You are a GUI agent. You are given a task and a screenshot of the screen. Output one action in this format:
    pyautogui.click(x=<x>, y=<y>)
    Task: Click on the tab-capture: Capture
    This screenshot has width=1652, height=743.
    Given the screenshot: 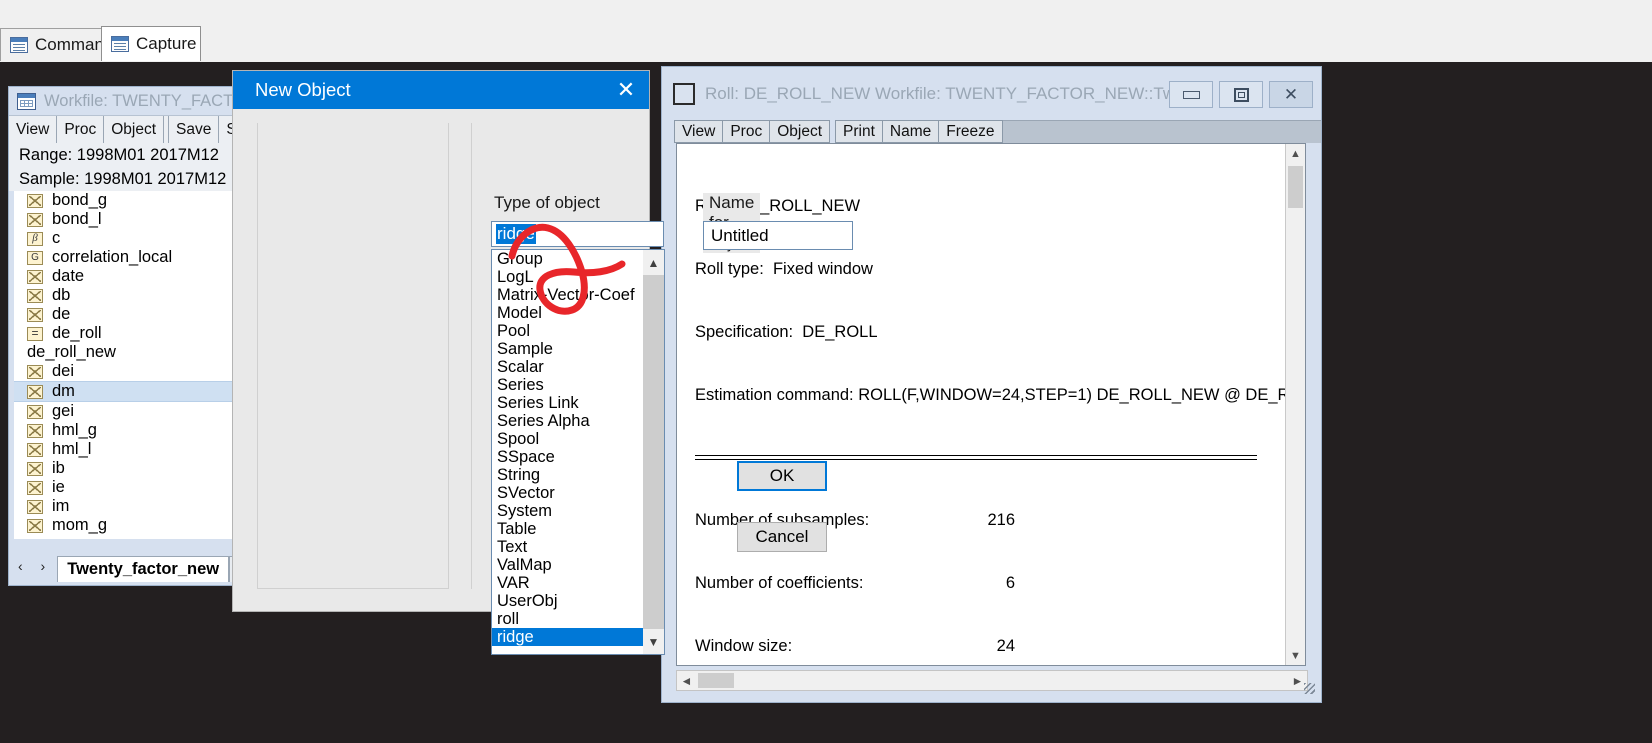 What is the action you would take?
    pyautogui.click(x=151, y=43)
    